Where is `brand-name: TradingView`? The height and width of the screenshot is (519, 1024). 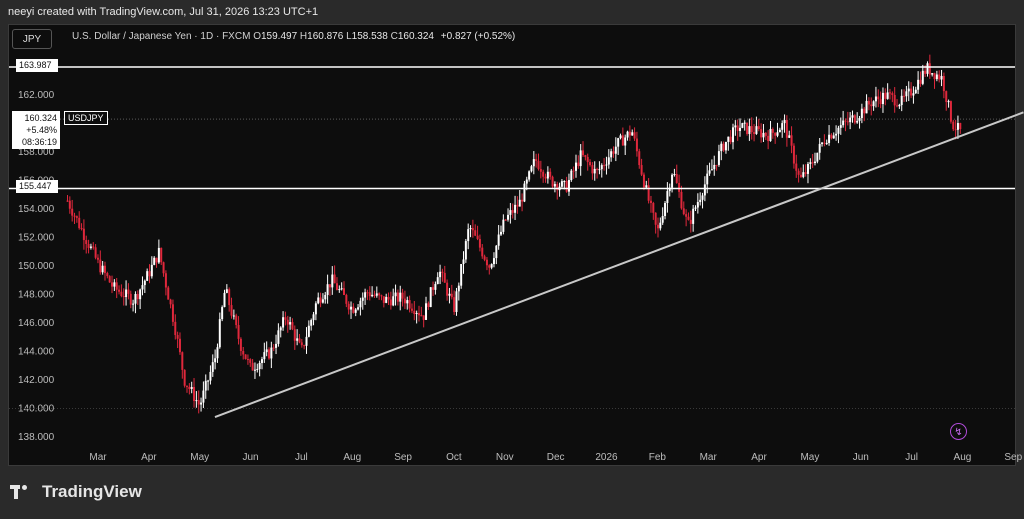
brand-name: TradingView is located at coordinates (92, 491).